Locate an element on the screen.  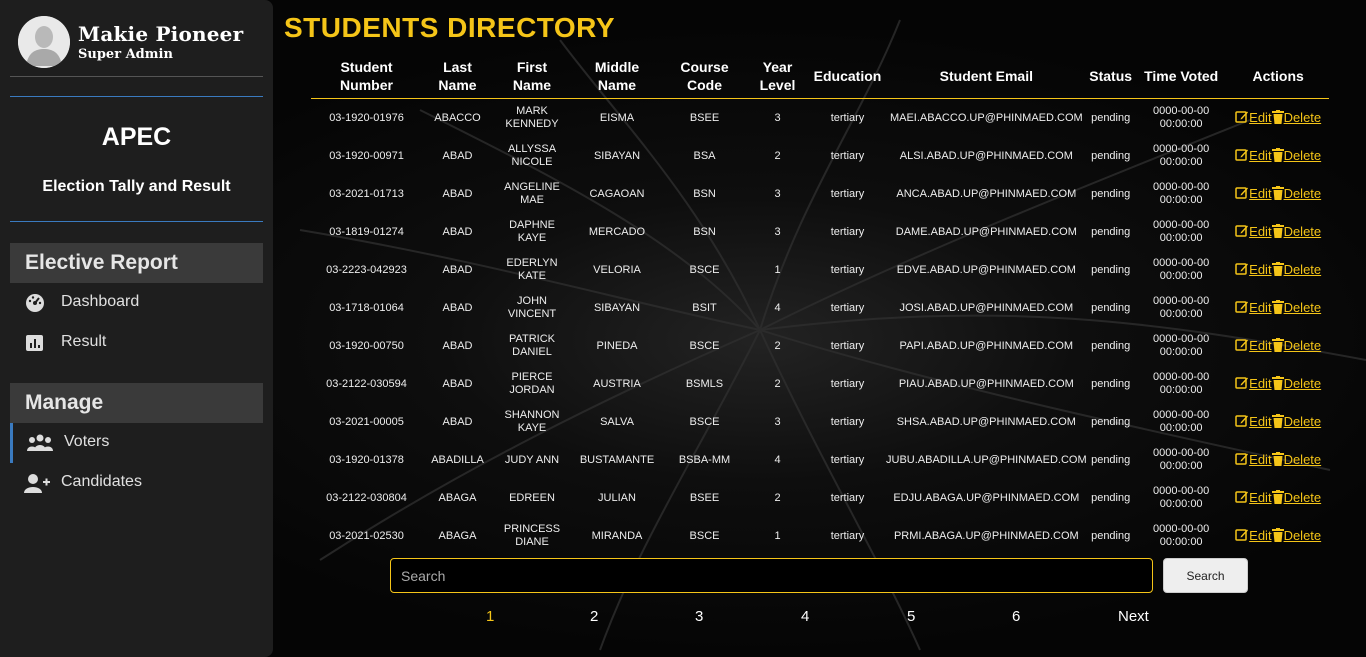
page-link-3: 3 is located at coordinates (699, 616).